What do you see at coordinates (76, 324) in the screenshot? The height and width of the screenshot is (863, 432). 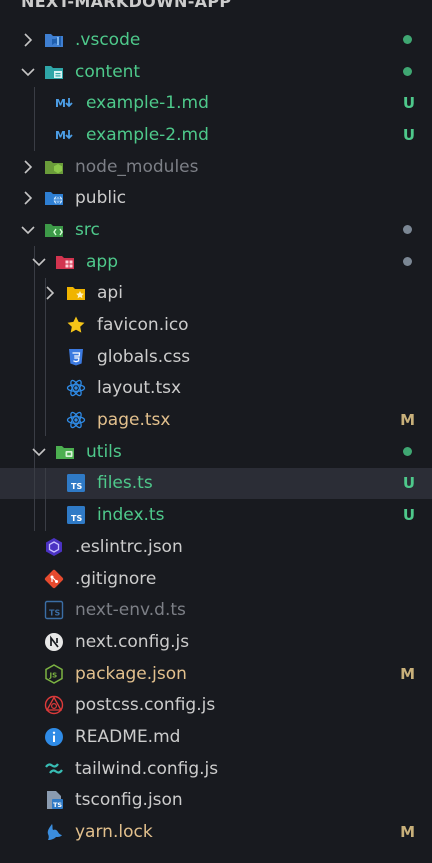 I see `star-icon` at bounding box center [76, 324].